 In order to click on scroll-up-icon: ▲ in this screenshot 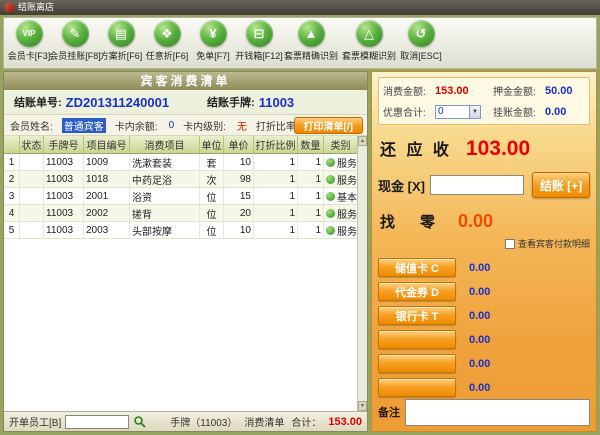, I will do `click(362, 141)`.